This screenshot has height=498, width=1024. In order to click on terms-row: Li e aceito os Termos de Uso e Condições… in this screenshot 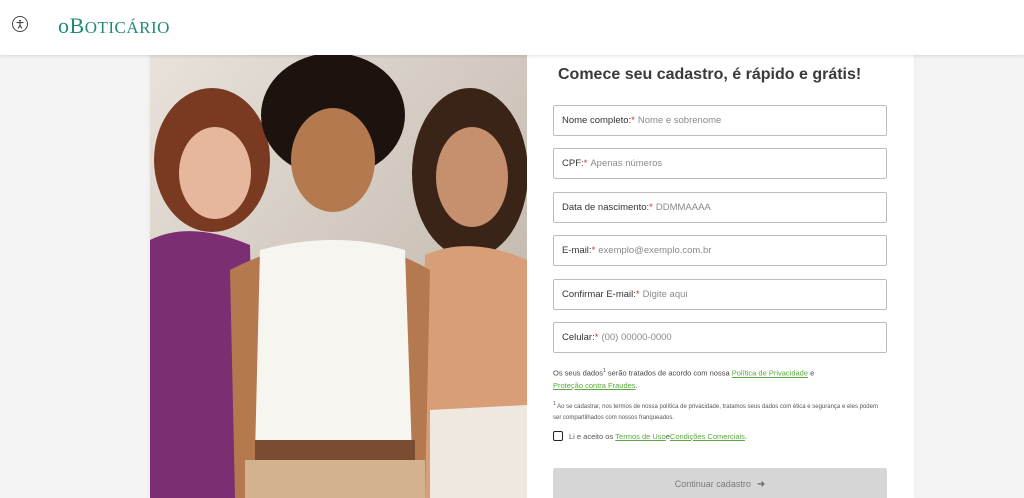, I will do `click(650, 436)`.